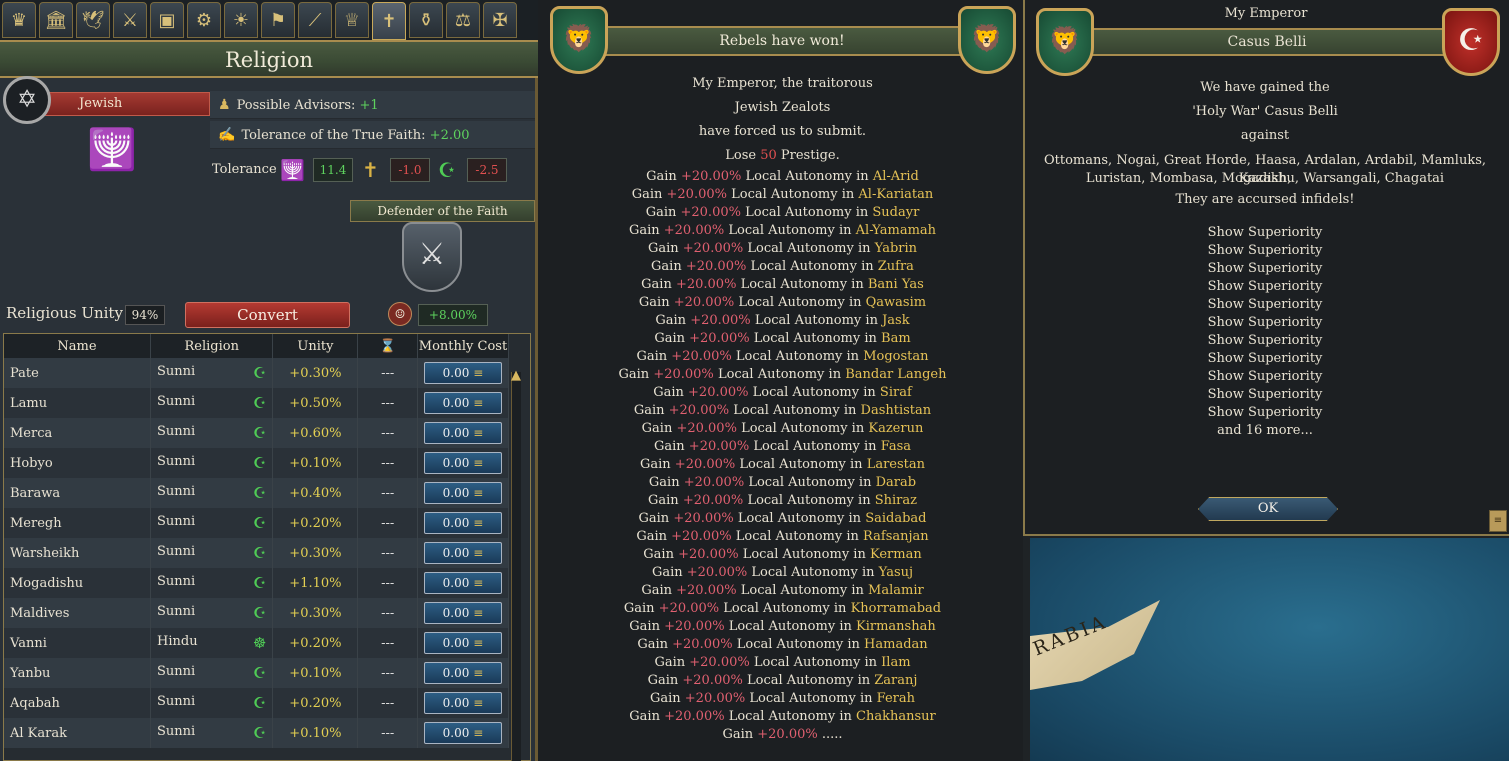 This screenshot has height=761, width=1509. I want to click on tab-dove-icon: 🕊, so click(93, 20).